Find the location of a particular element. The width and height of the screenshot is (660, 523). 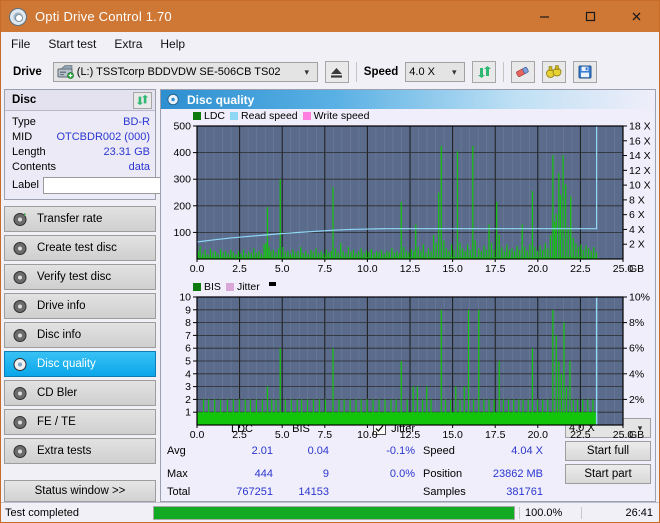

legend-label: LDC is located at coordinates (215, 115).